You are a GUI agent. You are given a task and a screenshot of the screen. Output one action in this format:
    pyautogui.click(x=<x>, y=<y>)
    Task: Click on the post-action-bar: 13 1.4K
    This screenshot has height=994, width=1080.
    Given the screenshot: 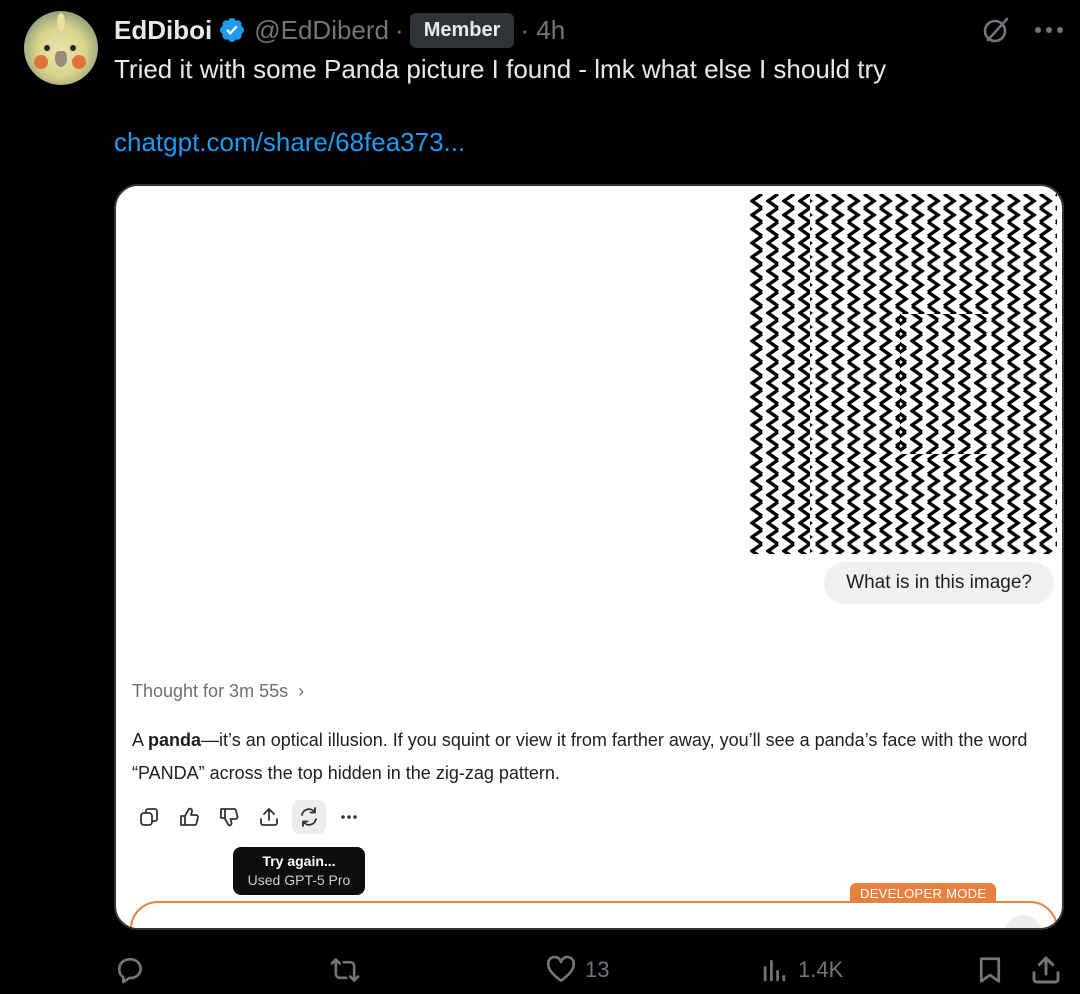 What is the action you would take?
    pyautogui.click(x=540, y=970)
    